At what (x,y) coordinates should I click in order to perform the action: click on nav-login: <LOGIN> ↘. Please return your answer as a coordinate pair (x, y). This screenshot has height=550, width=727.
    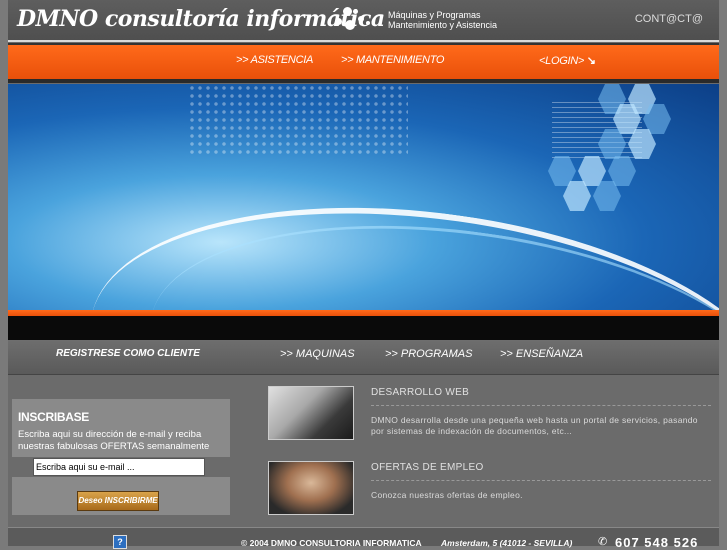
    Looking at the image, I should click on (567, 60).